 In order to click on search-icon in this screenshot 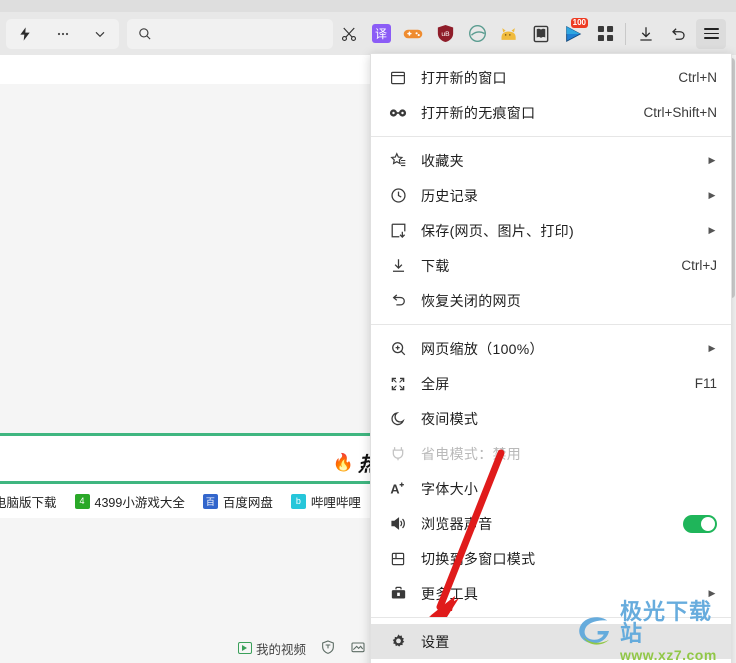, I will do `click(144, 33)`.